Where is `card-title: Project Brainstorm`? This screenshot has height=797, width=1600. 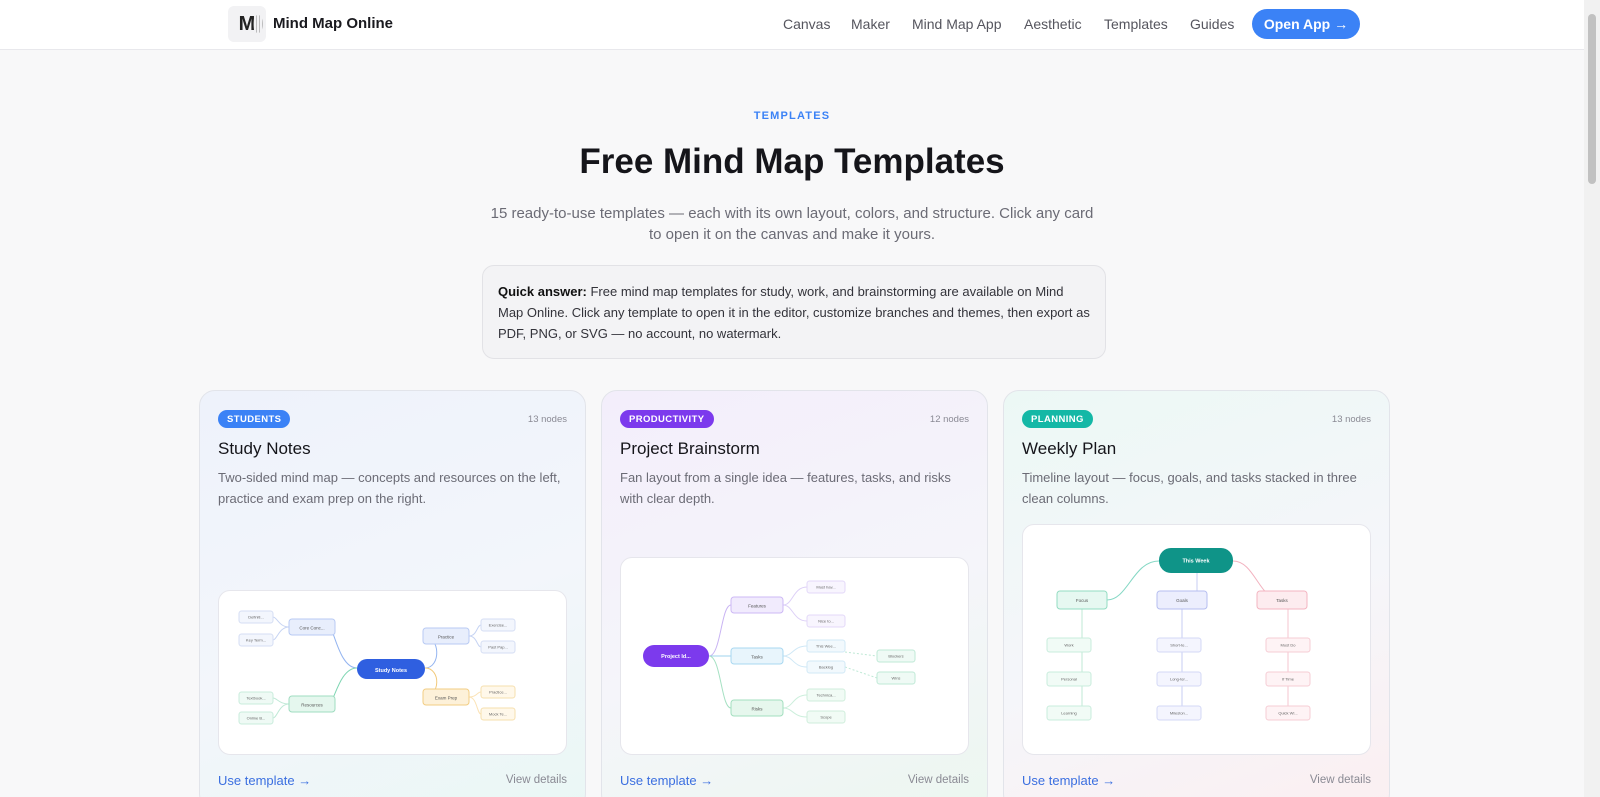
card-title: Project Brainstorm is located at coordinates (690, 448).